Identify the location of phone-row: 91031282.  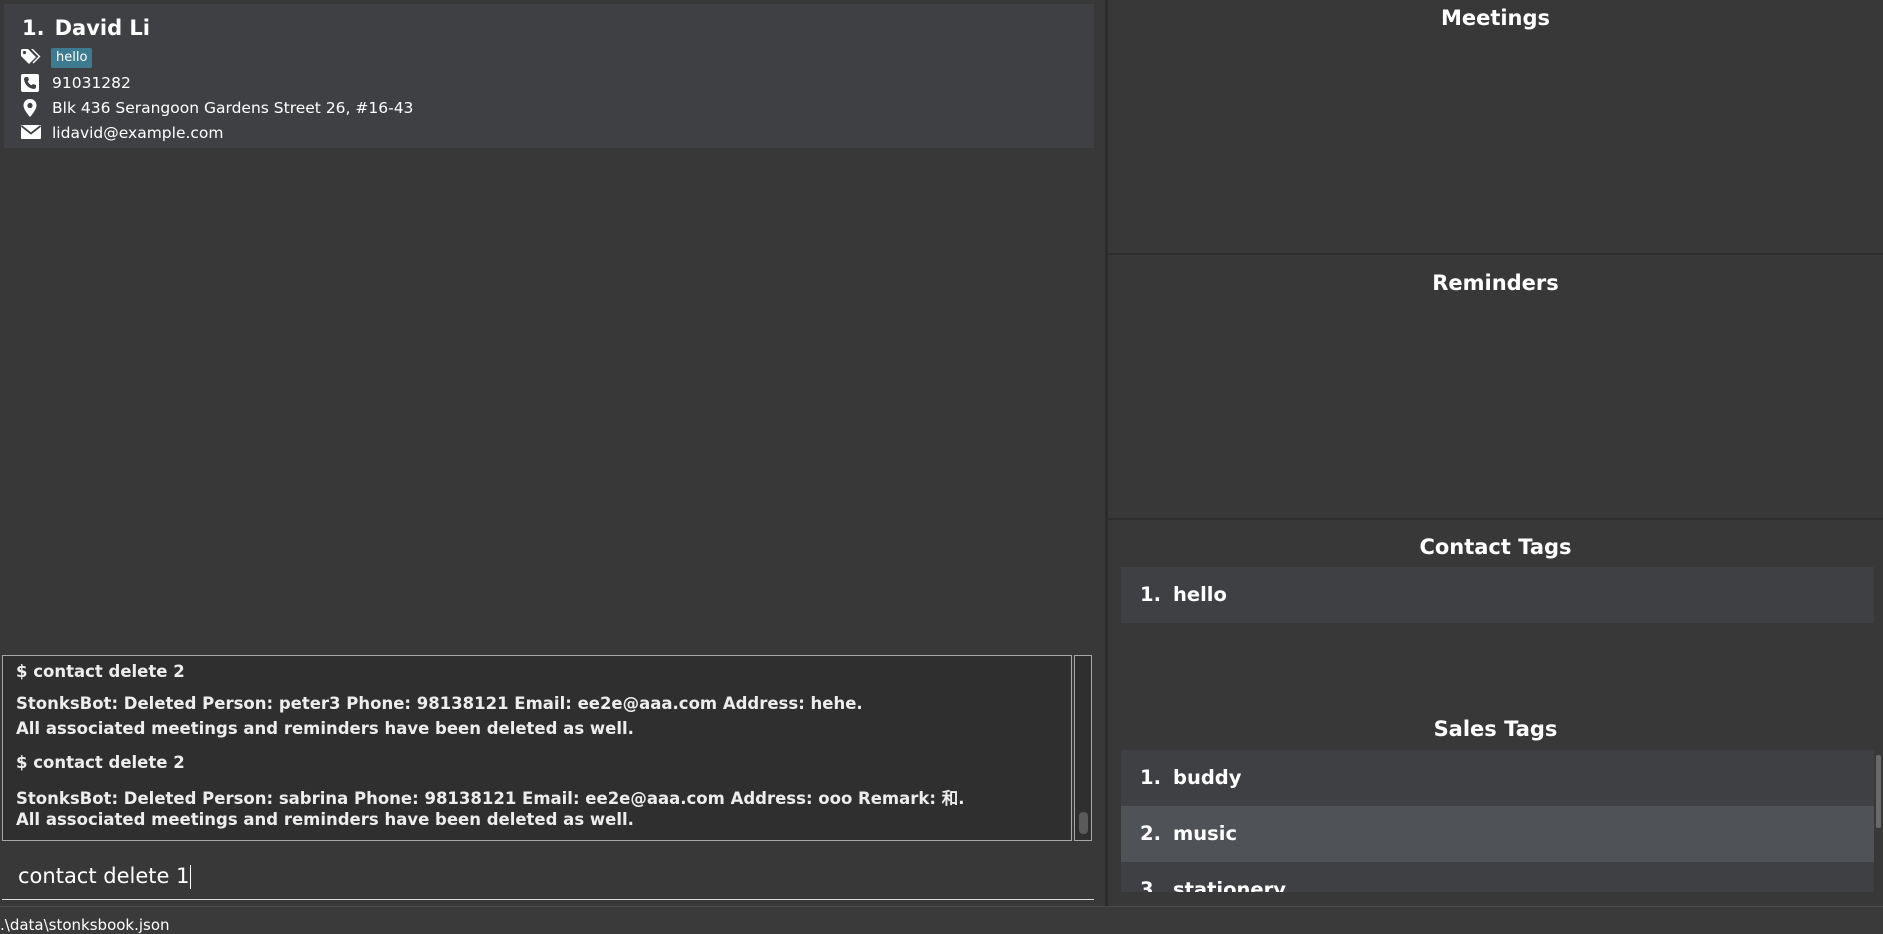
(75, 83).